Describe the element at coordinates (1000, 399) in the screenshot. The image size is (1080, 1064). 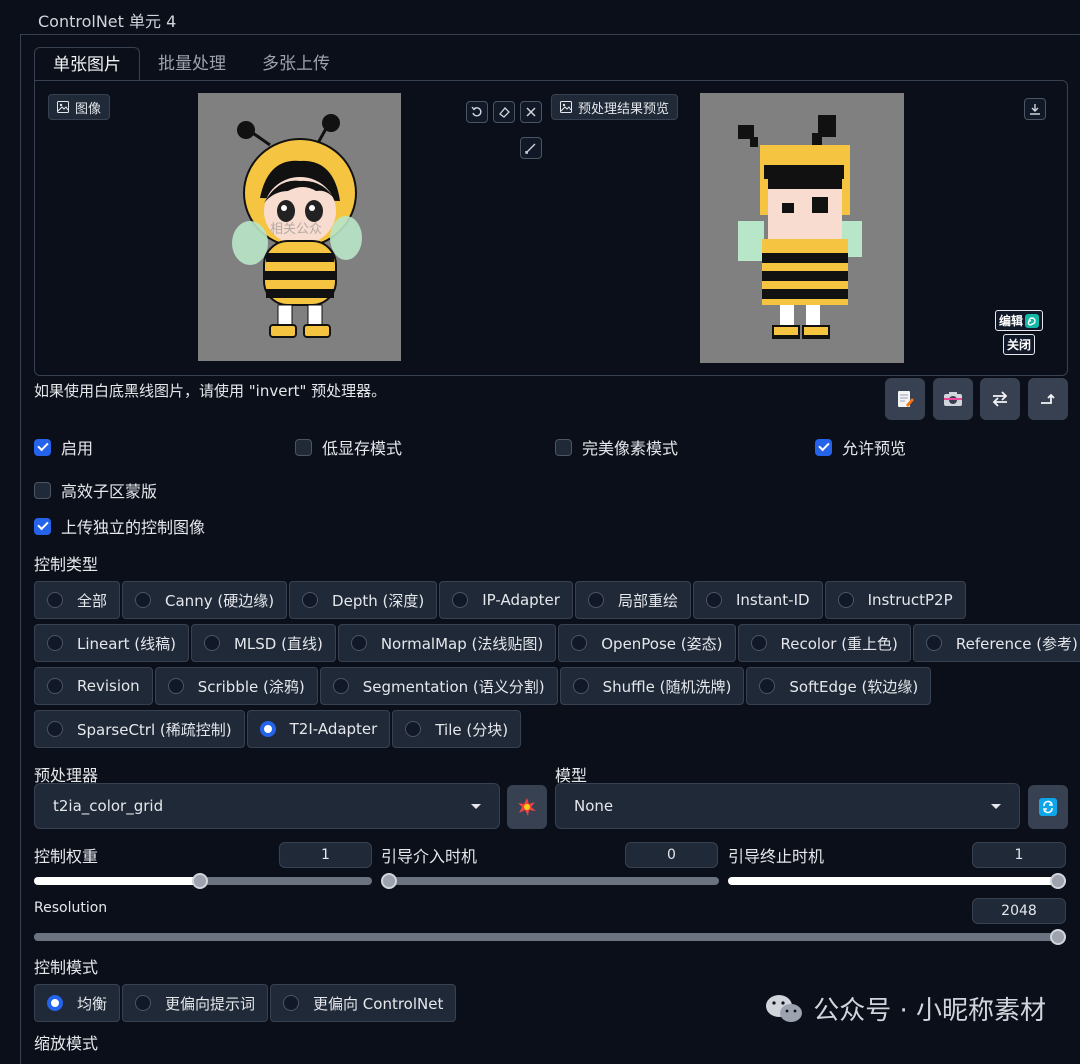
I see `mirror-webcam-button` at that location.